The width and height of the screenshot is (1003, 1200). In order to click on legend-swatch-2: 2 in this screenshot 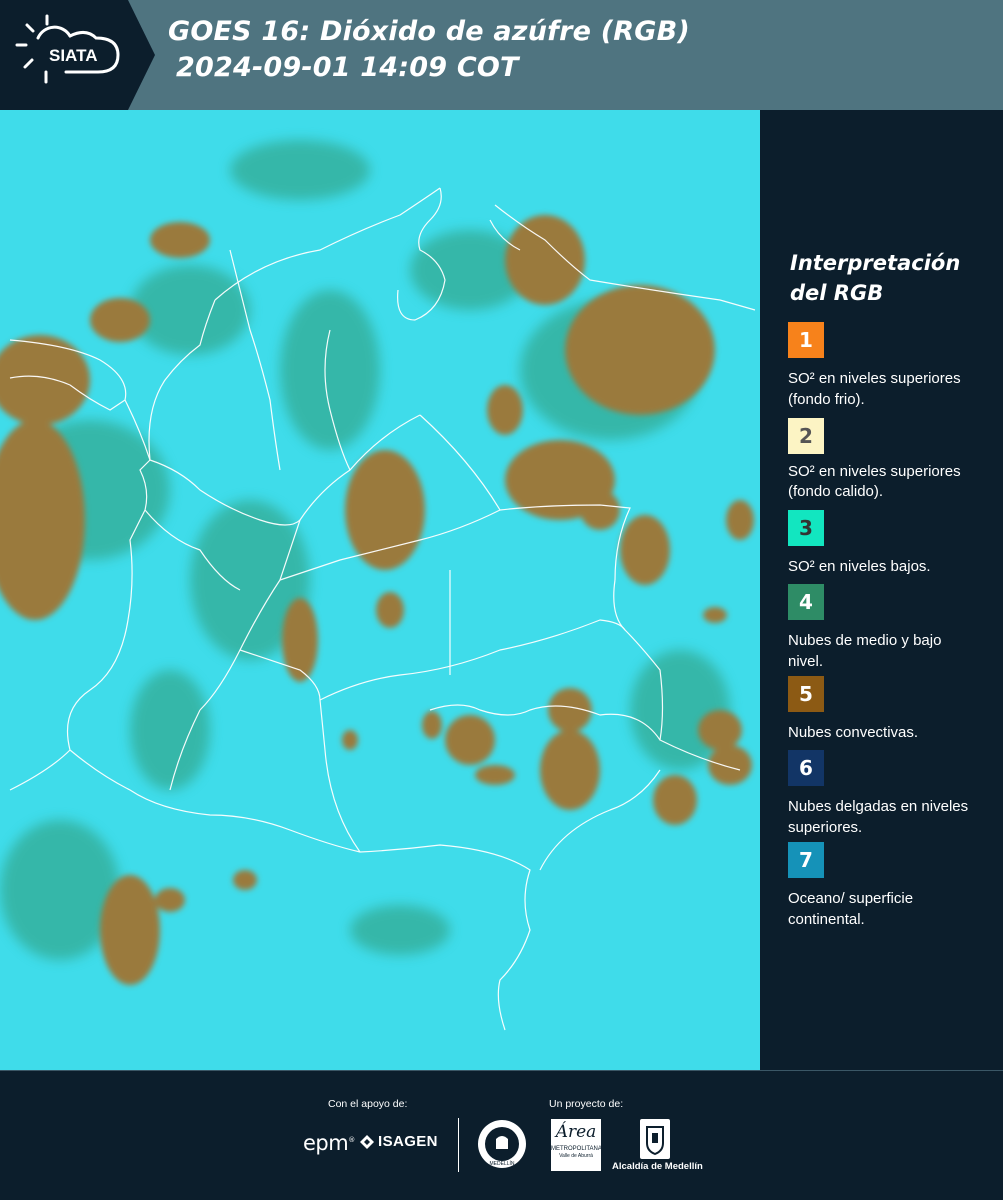, I will do `click(806, 436)`.